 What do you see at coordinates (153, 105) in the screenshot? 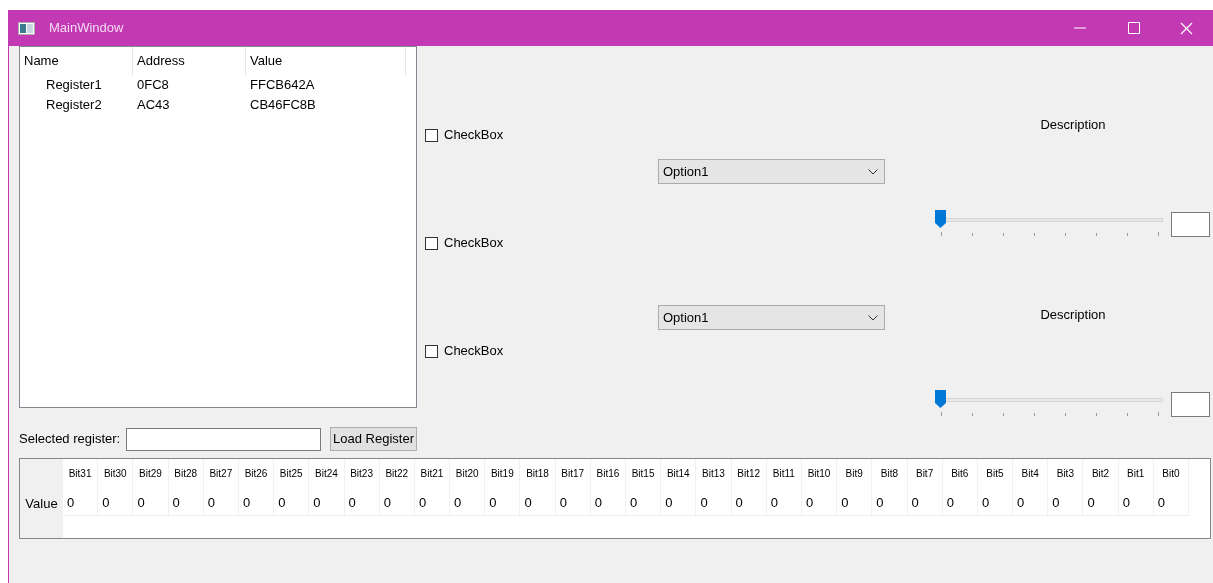
I see `tree-cell-text: AC43` at bounding box center [153, 105].